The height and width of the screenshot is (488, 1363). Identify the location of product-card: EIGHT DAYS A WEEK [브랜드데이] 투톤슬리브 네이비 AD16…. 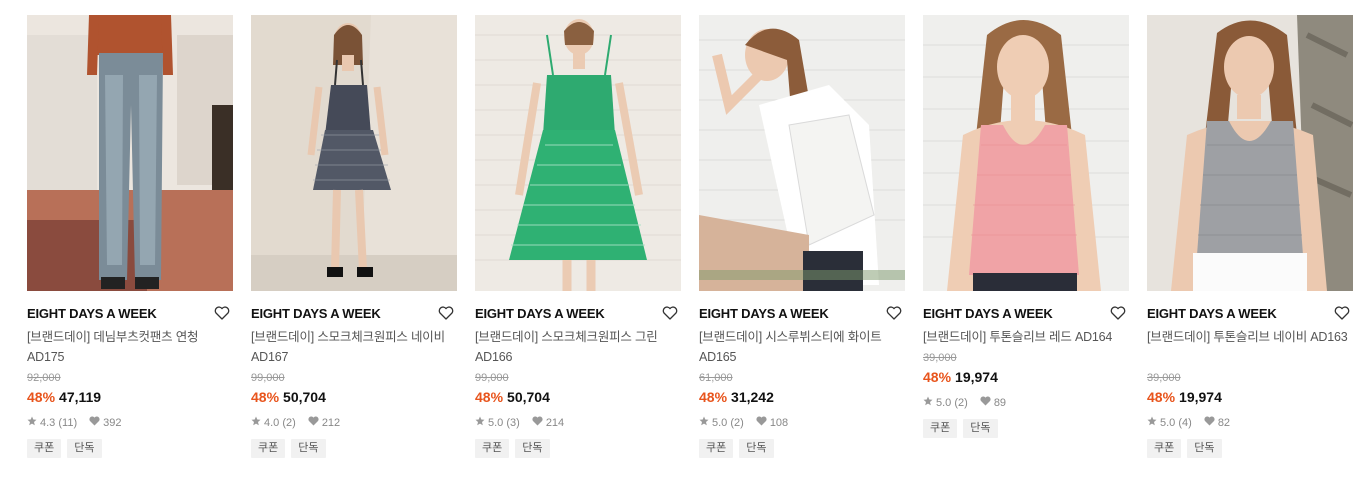
(1250, 236).